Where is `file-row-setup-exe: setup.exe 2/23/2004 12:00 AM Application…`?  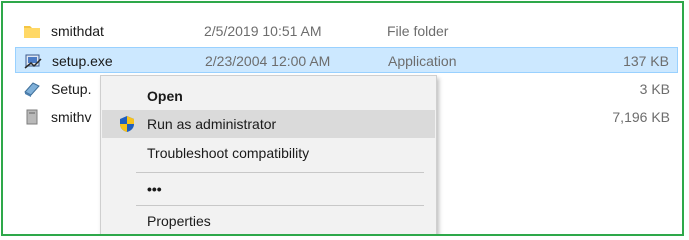 file-row-setup-exe: setup.exe 2/23/2004 12:00 AM Application… is located at coordinates (346, 60).